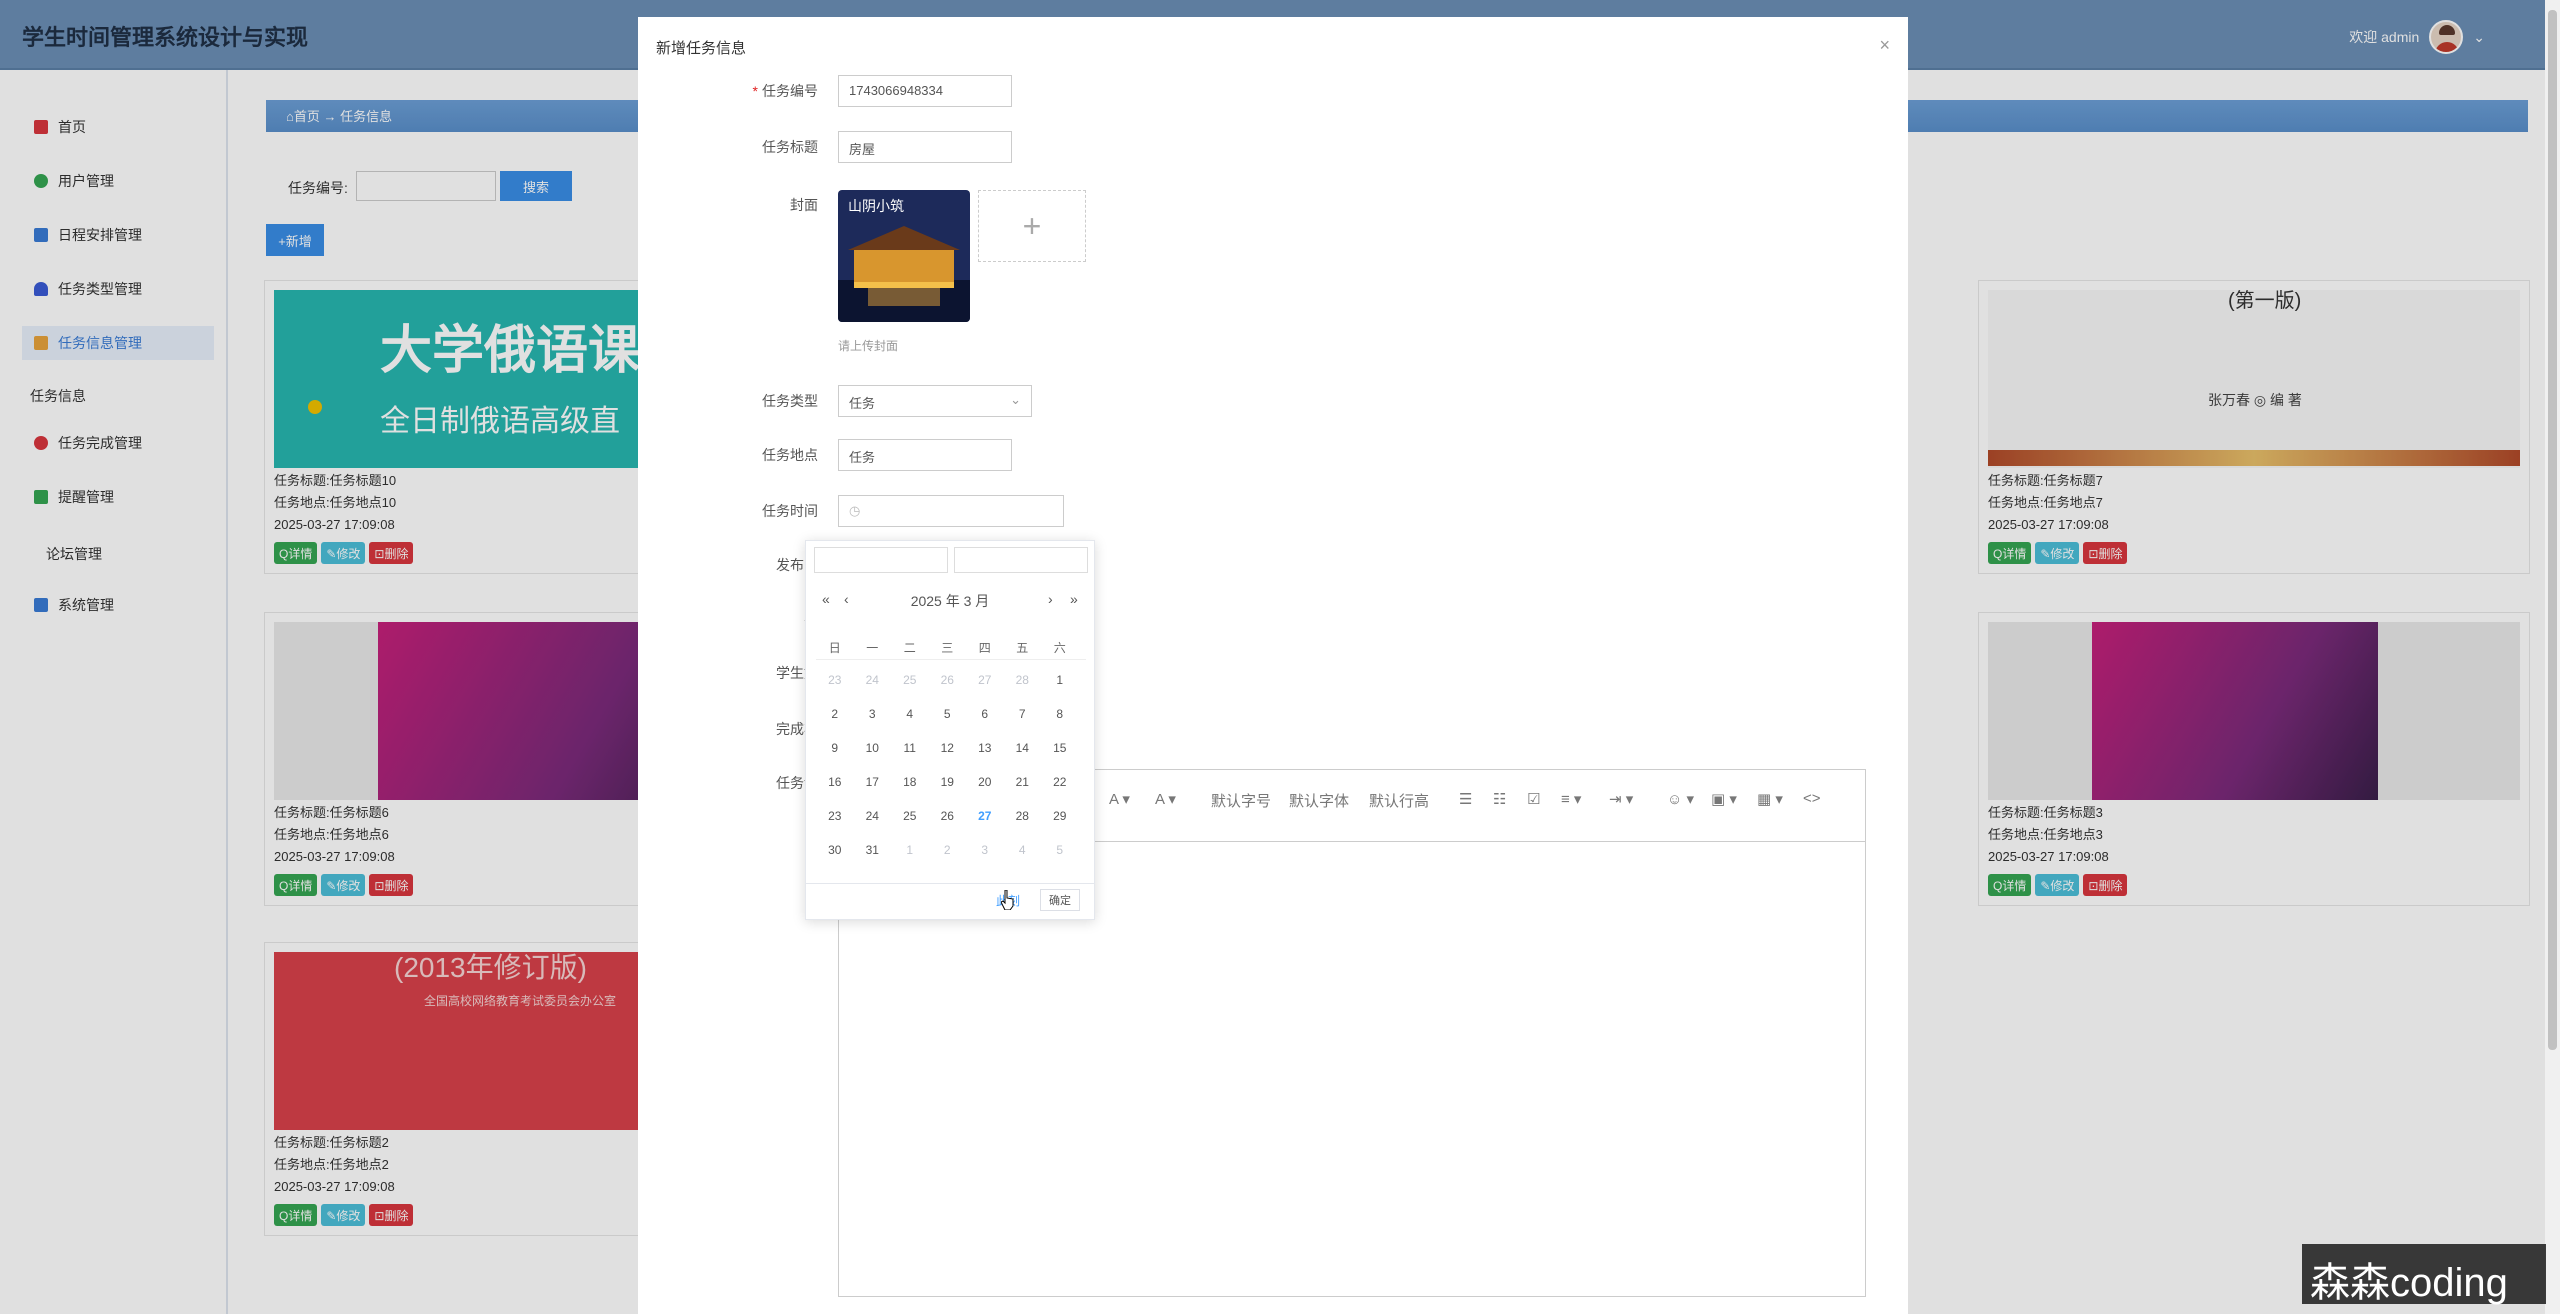  Describe the element at coordinates (855, 510) in the screenshot. I see `clock-icon: ◷` at that location.